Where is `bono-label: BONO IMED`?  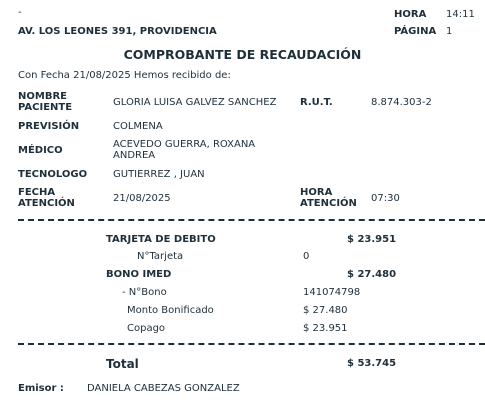
bono-label: BONO IMED is located at coordinates (139, 274).